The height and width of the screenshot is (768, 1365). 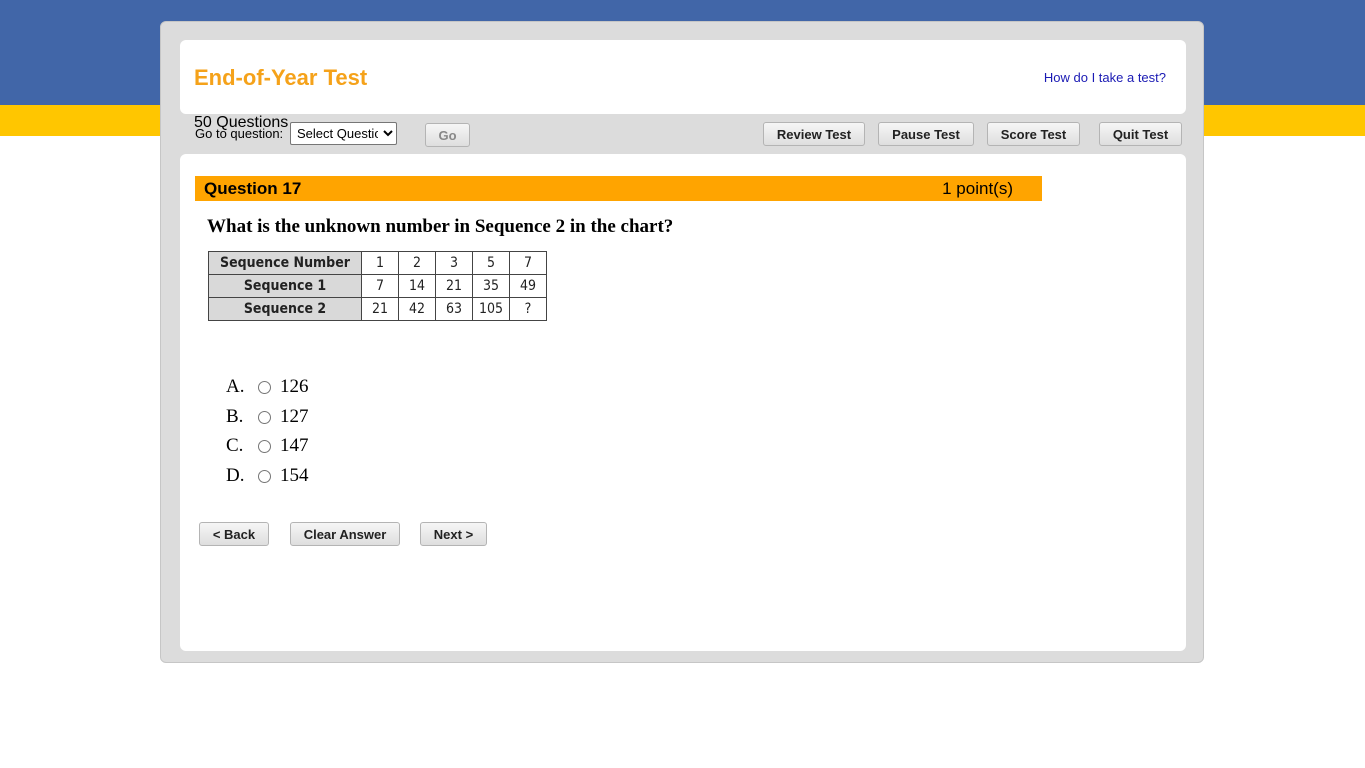 I want to click on answer-choice-b: B. 127, so click(x=326, y=418).